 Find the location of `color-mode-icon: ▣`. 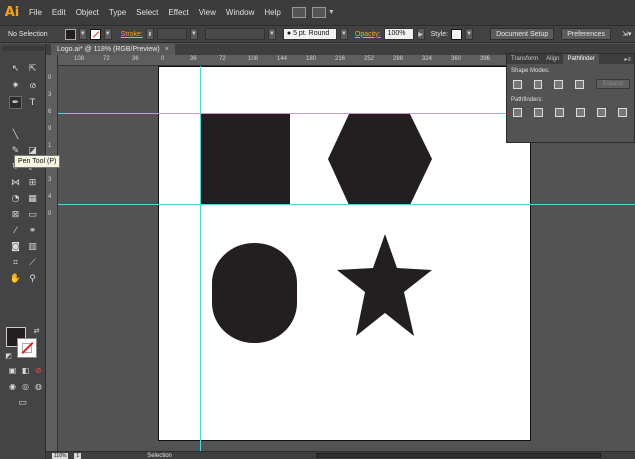

color-mode-icon: ▣ is located at coordinates (12, 370).